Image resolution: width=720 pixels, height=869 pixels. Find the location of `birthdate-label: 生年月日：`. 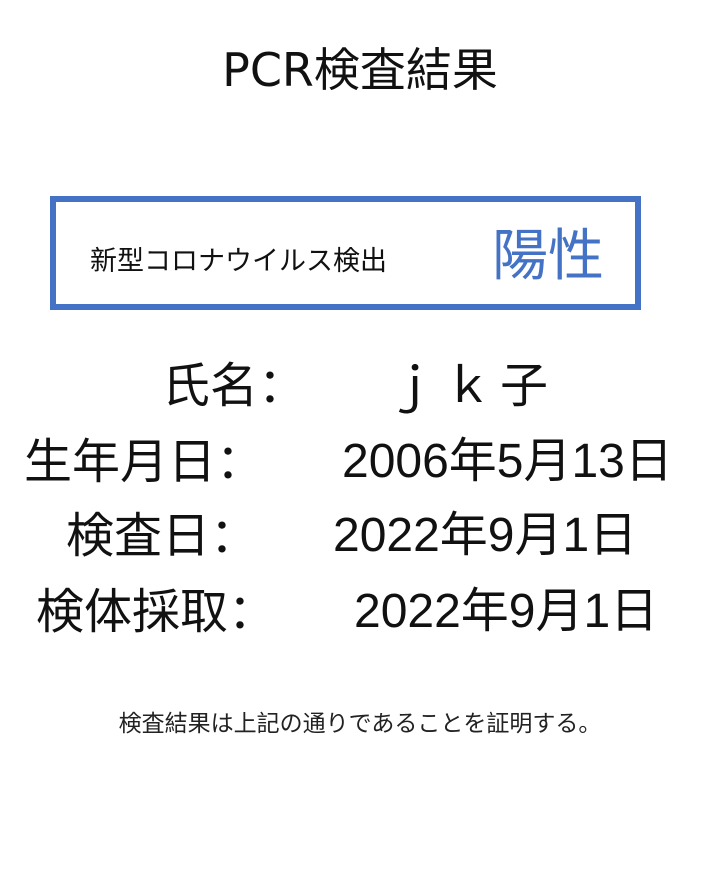

birthdate-label: 生年月日： is located at coordinates (144, 462).